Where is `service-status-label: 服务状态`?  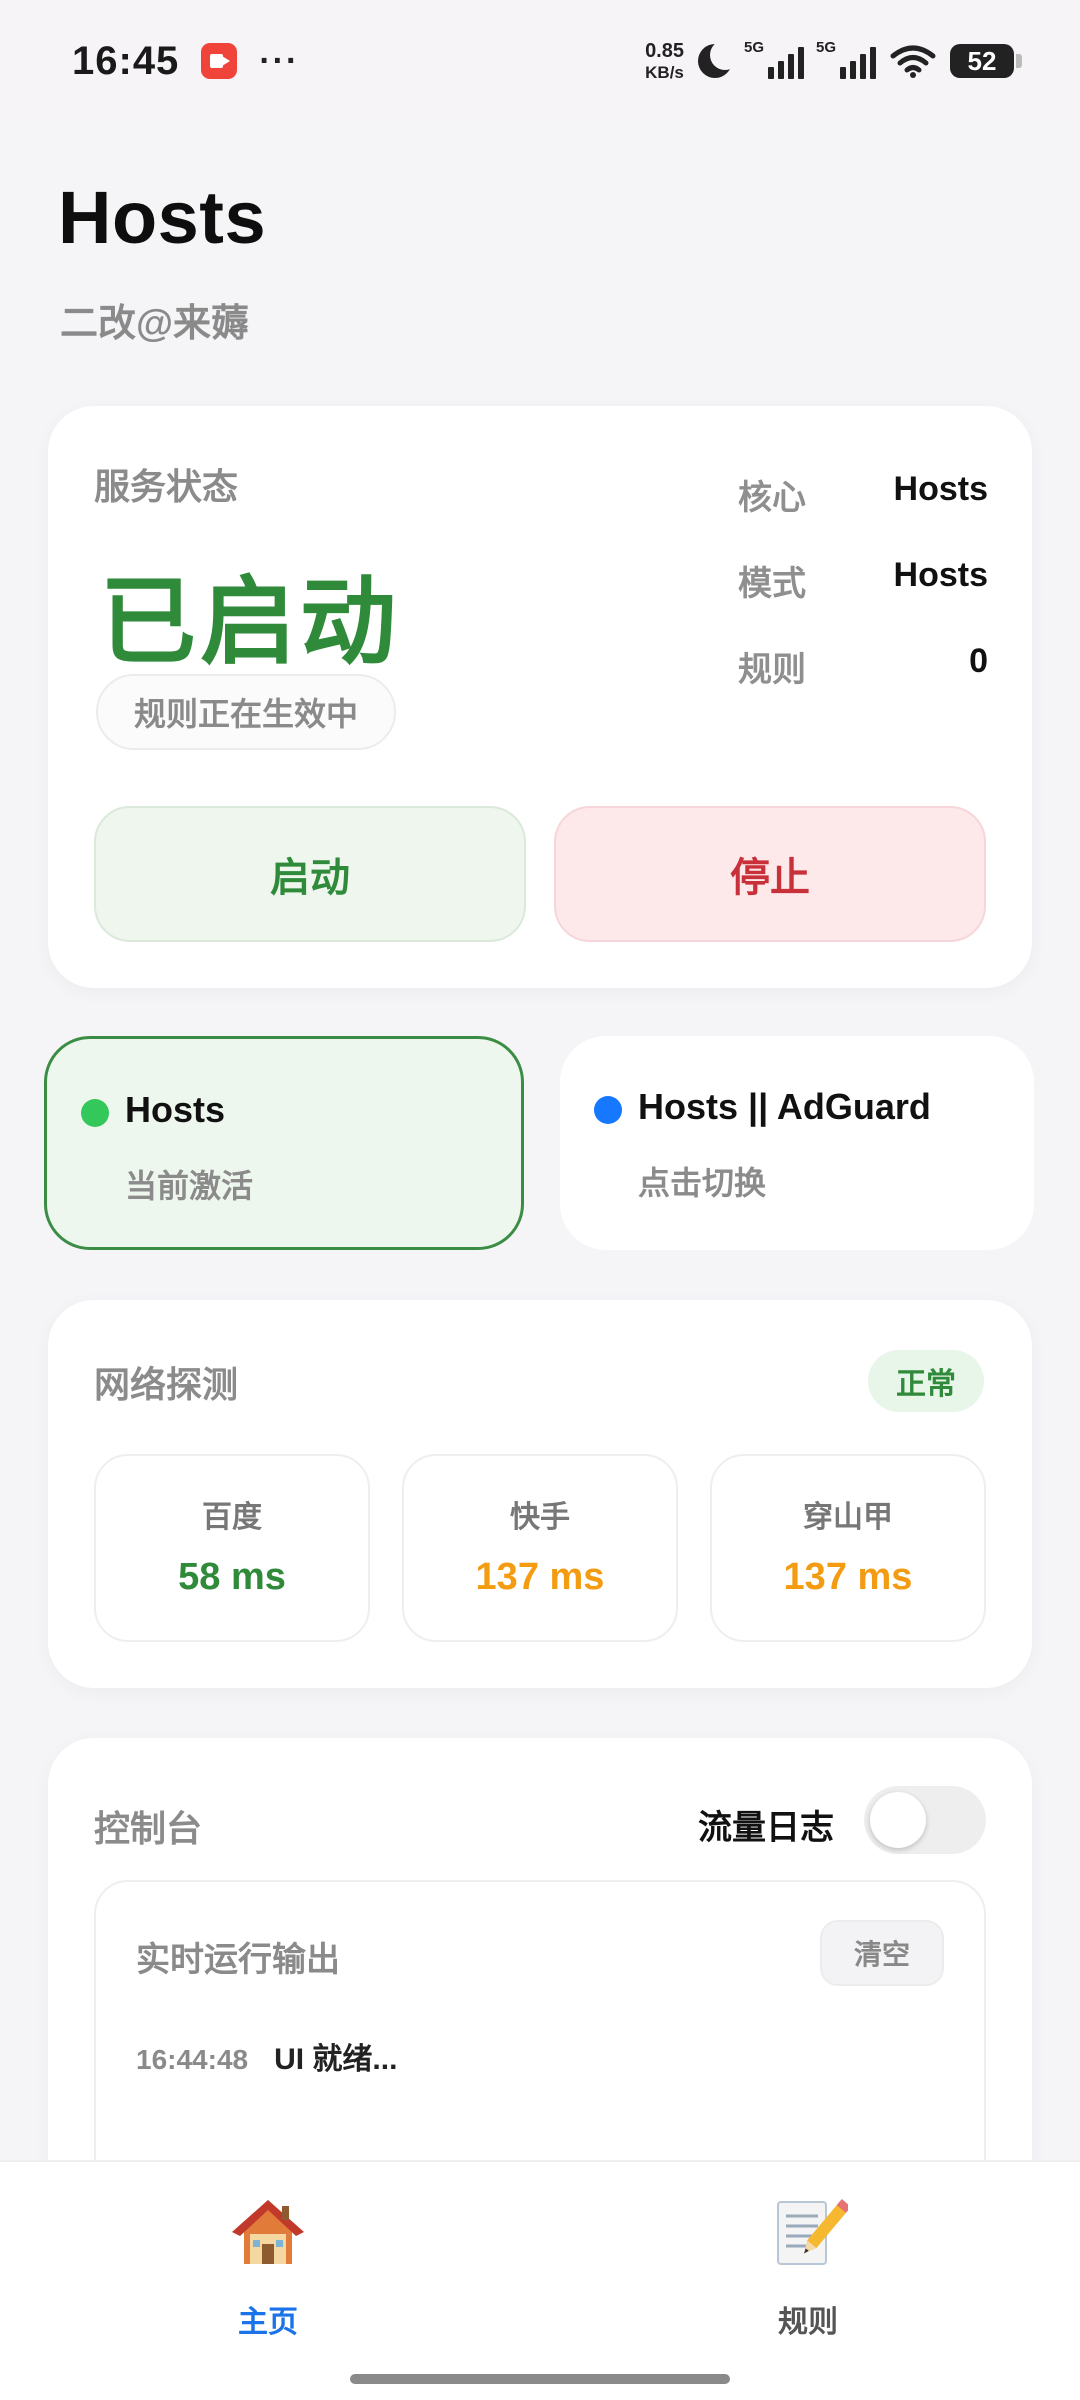 service-status-label: 服务状态 is located at coordinates (166, 486).